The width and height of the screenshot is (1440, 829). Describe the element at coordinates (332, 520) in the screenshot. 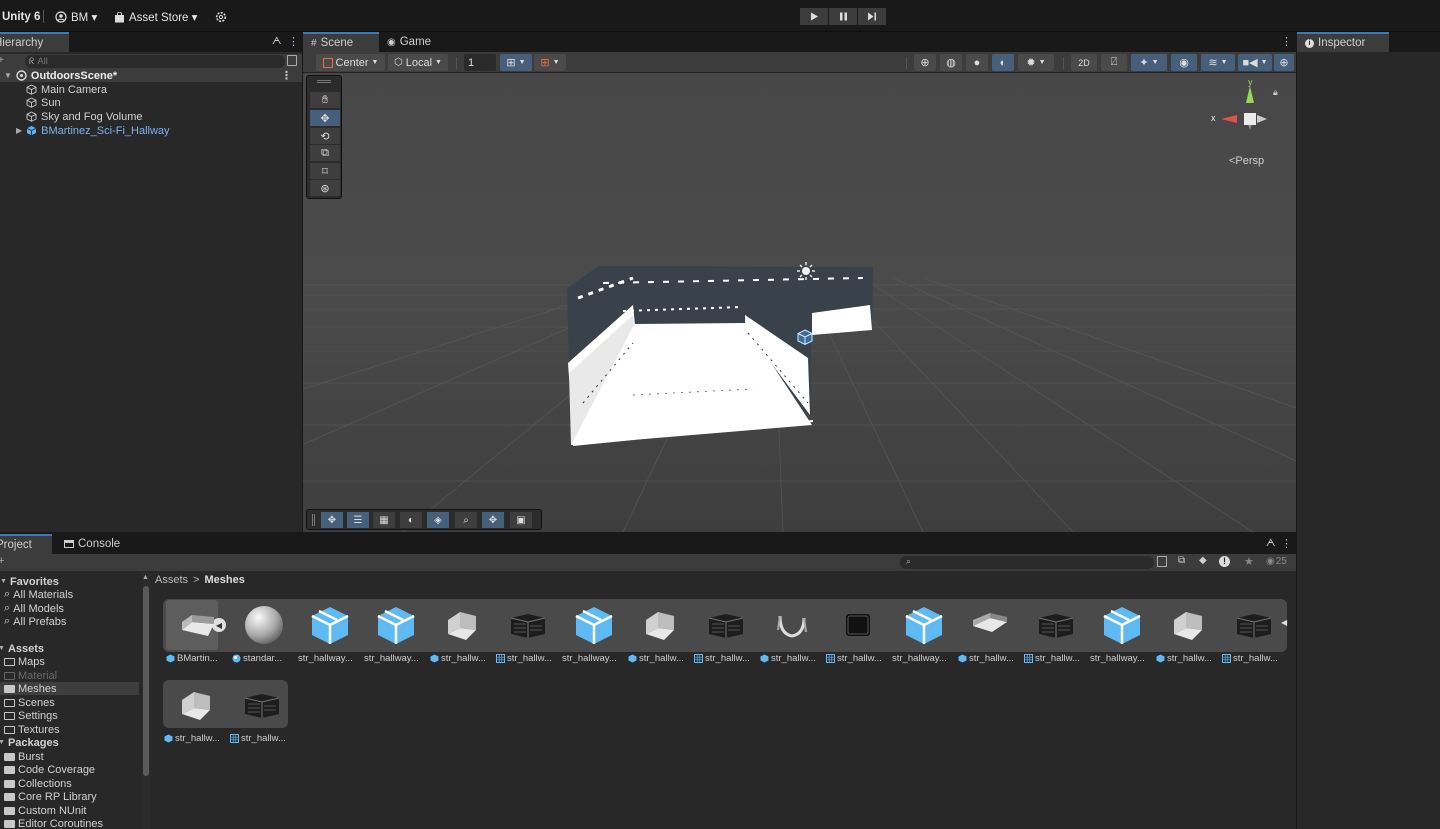

I see `overlay-move-button: ✥` at that location.